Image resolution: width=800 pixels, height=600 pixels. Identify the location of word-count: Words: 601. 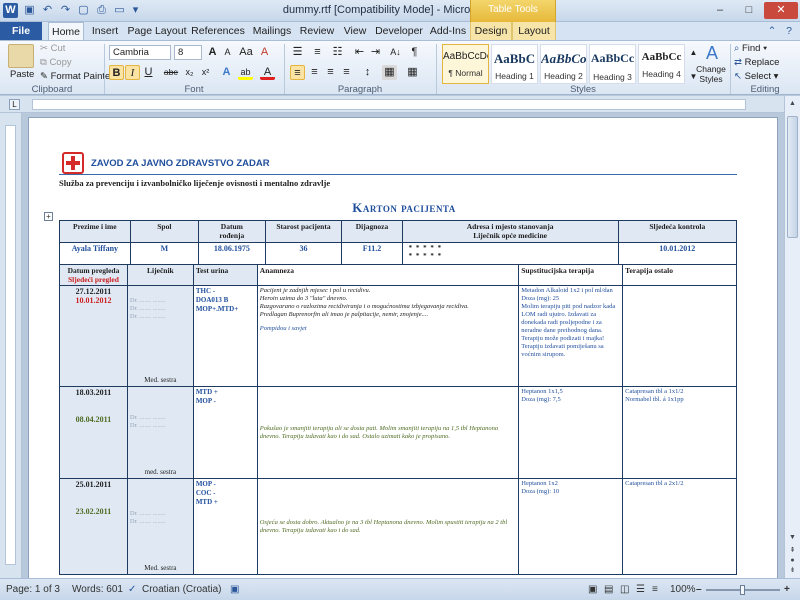
(97, 589).